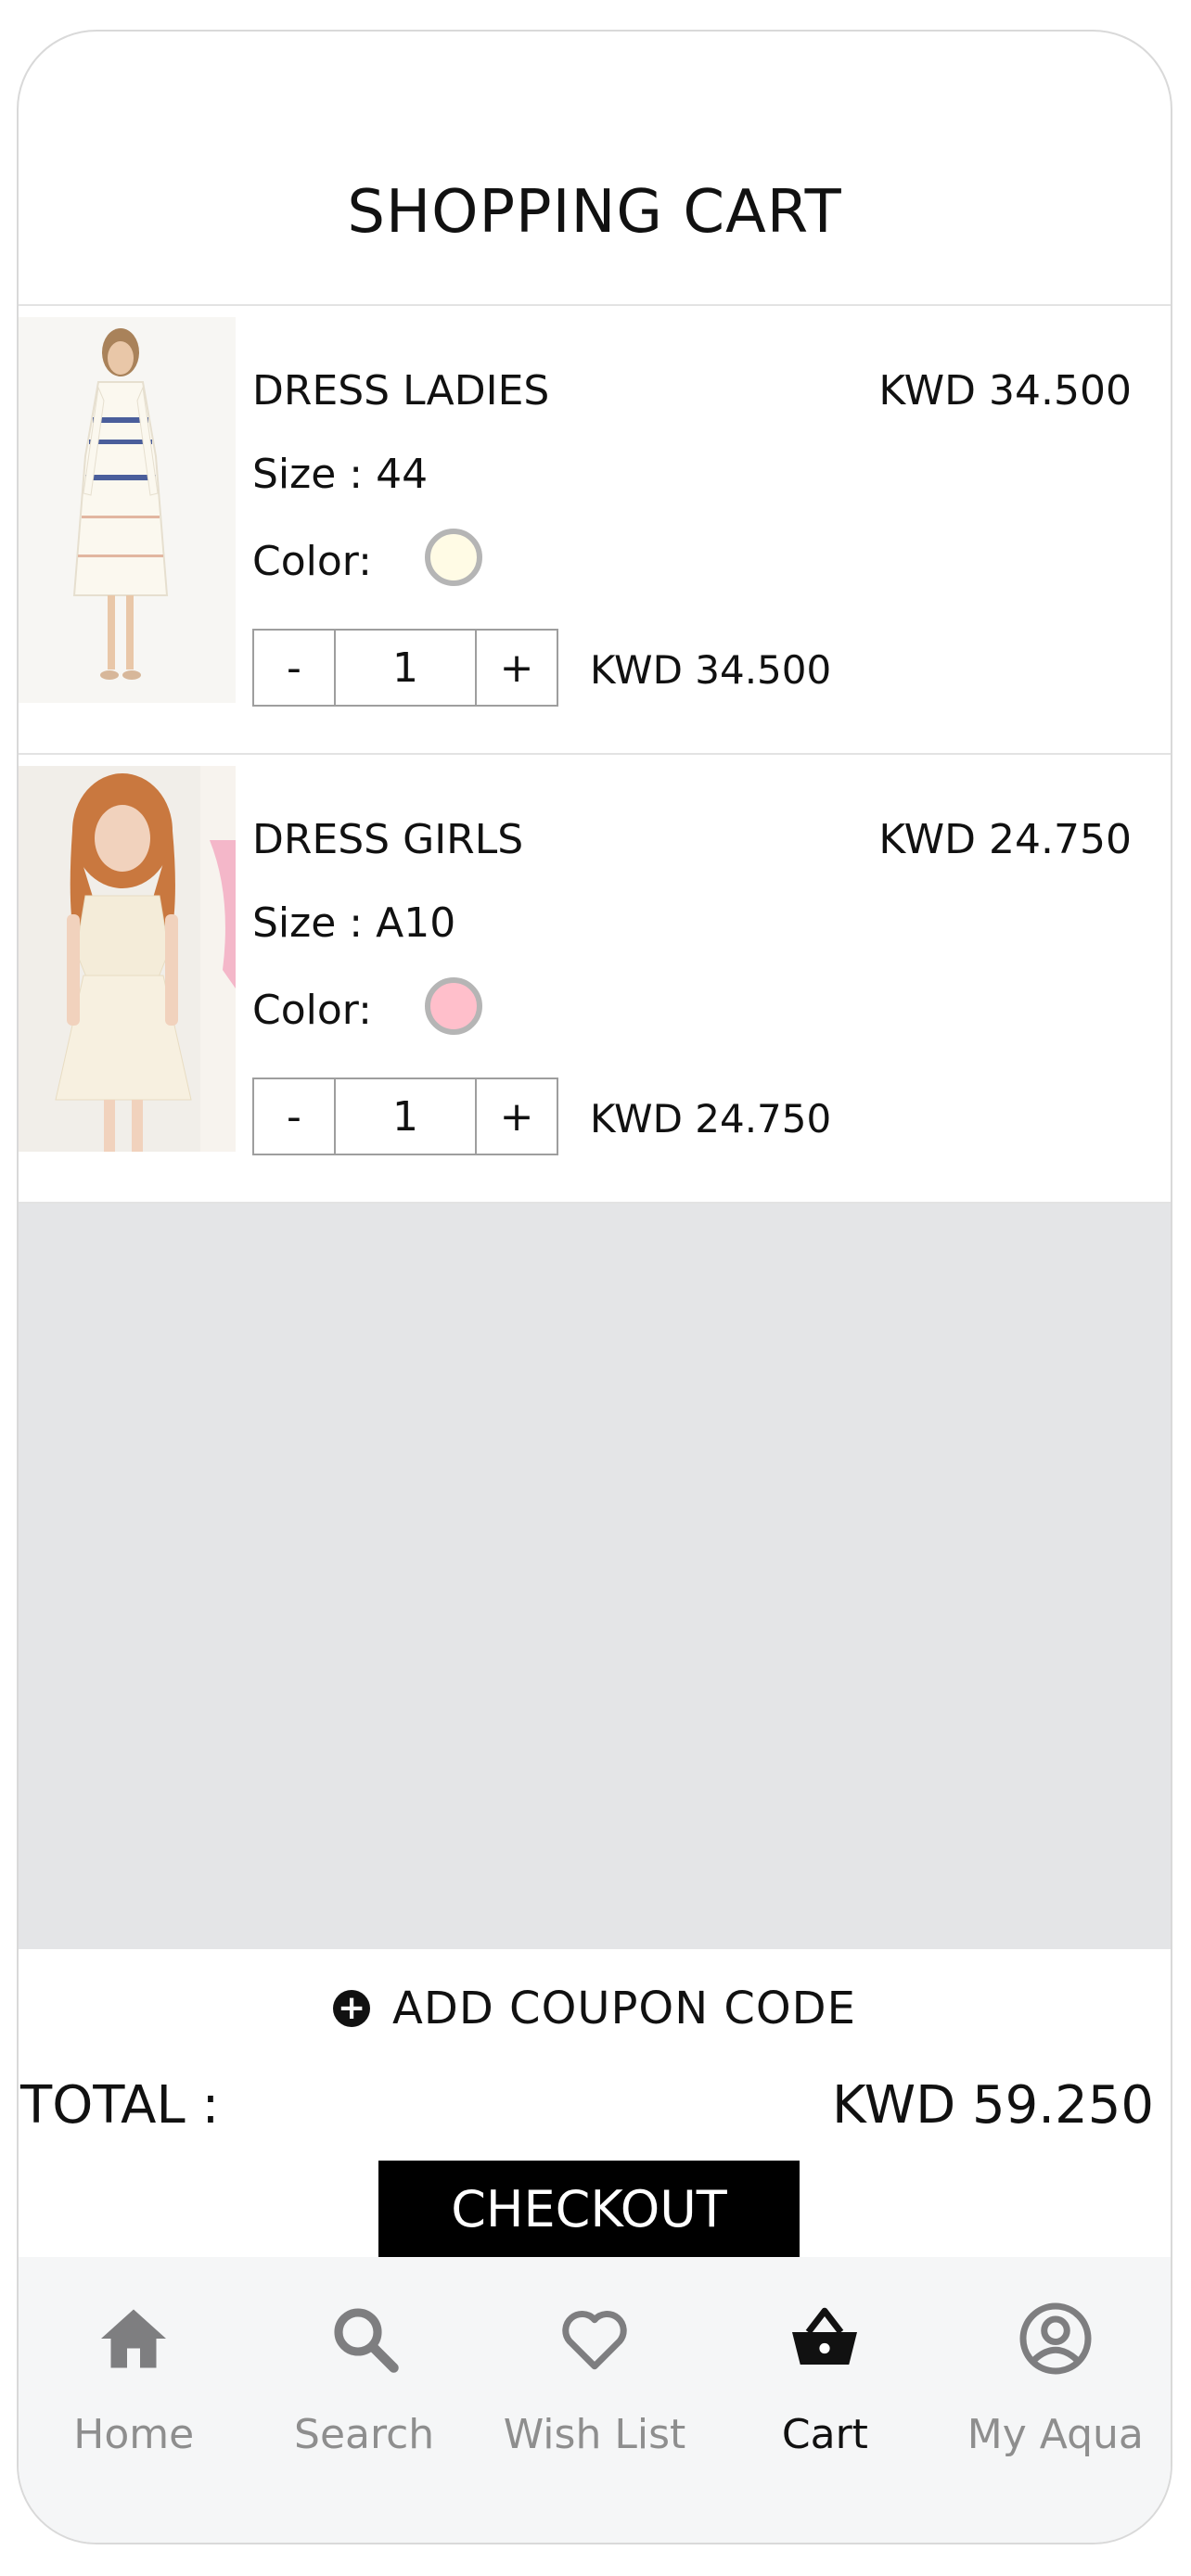  Describe the element at coordinates (1005, 839) in the screenshot. I see `product-price: KWD 24.750` at that location.